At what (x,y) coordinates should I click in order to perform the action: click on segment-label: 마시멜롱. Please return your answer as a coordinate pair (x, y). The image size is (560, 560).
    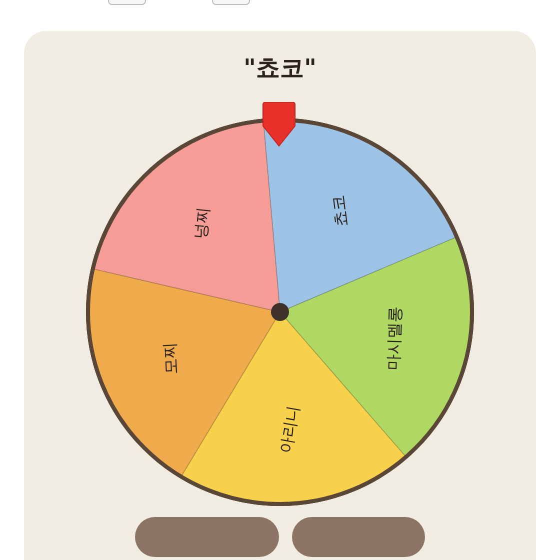
    Looking at the image, I should click on (393, 338).